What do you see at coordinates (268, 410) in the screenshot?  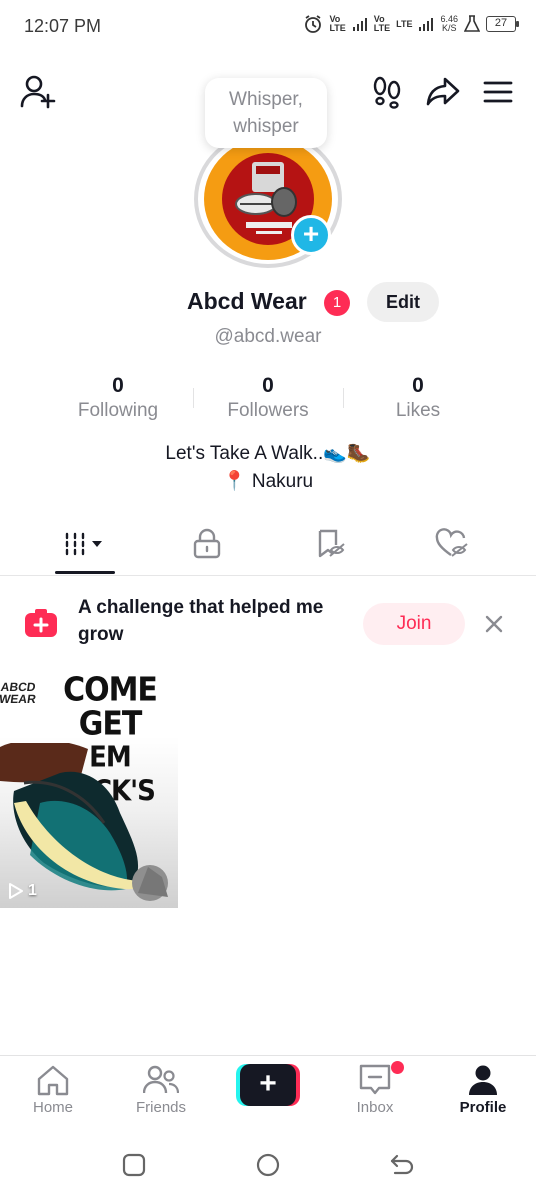 I see `stat-label: Followers` at bounding box center [268, 410].